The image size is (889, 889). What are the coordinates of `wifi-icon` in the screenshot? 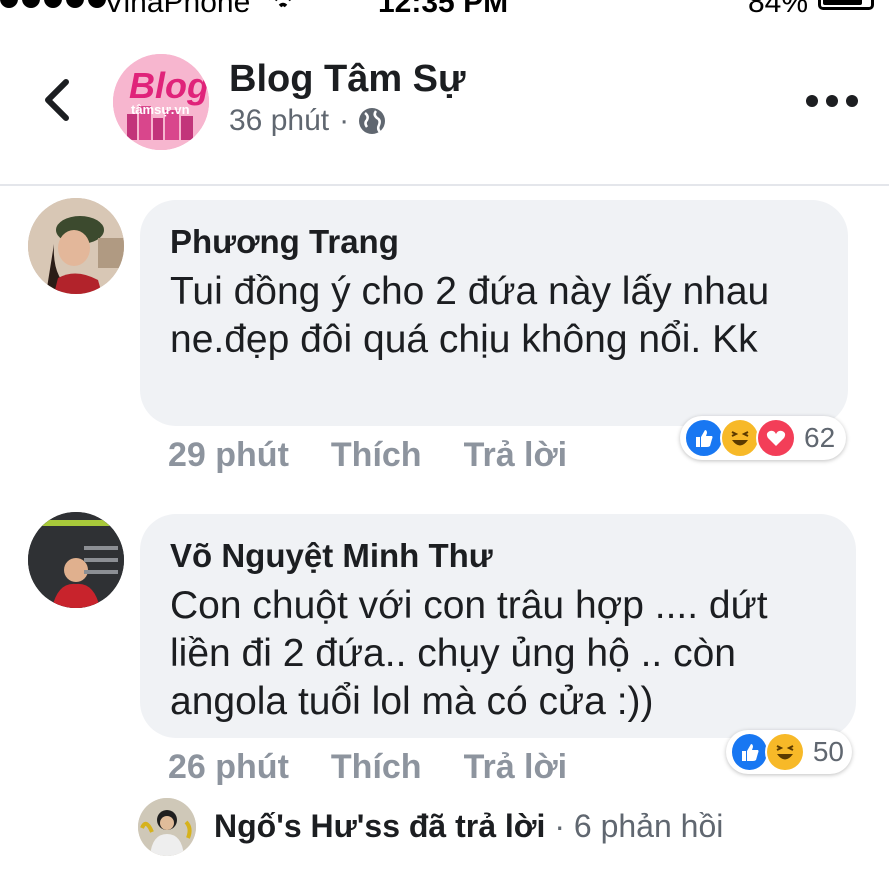 It's located at (283, 4).